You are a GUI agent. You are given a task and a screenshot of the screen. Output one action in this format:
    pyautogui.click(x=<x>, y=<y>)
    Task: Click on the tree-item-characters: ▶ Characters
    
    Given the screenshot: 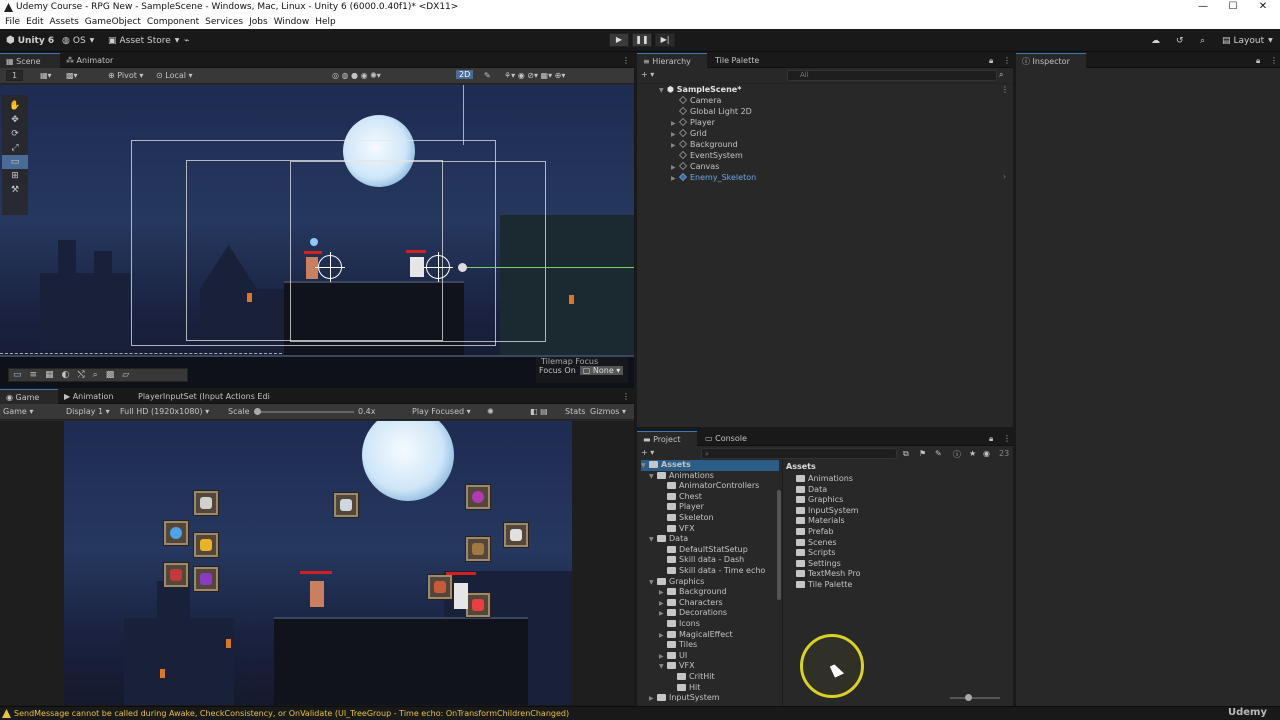 What is the action you would take?
    pyautogui.click(x=691, y=603)
    